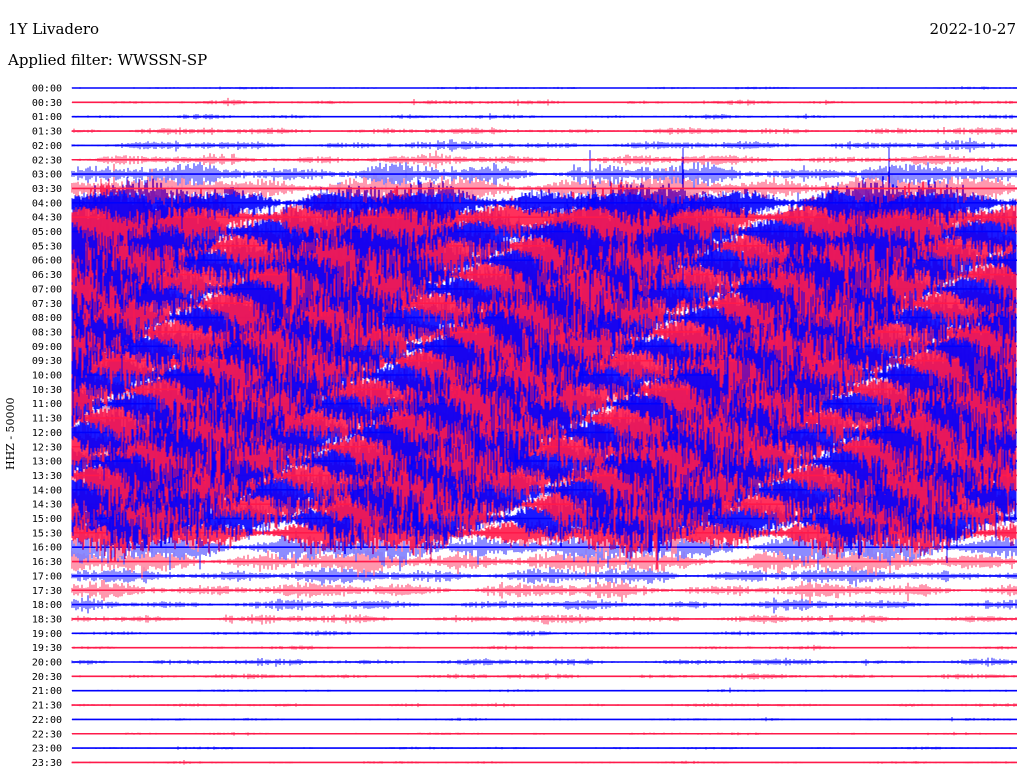 The image size is (1024, 780). What do you see at coordinates (47, 691) in the screenshot?
I see `row-label: 21:00` at bounding box center [47, 691].